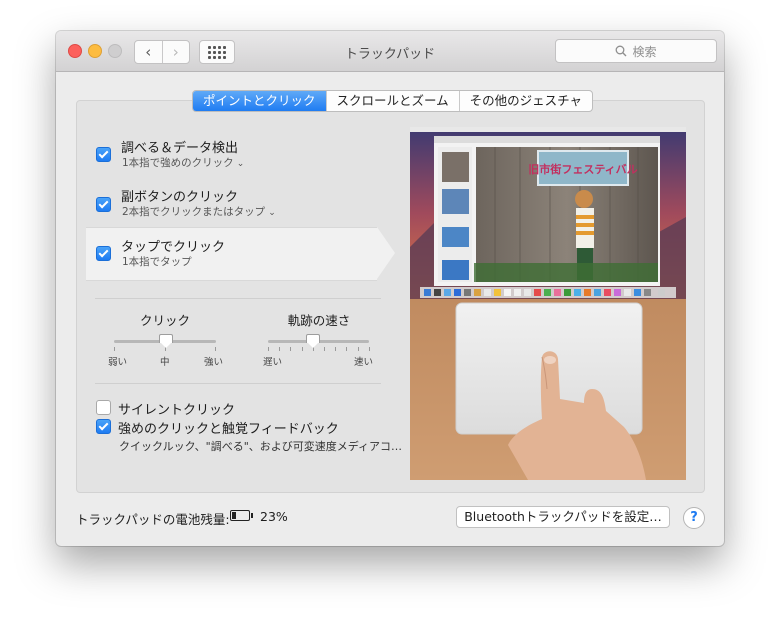  Describe the element at coordinates (214, 362) in the screenshot. I see `click-max-label: 強い` at that location.